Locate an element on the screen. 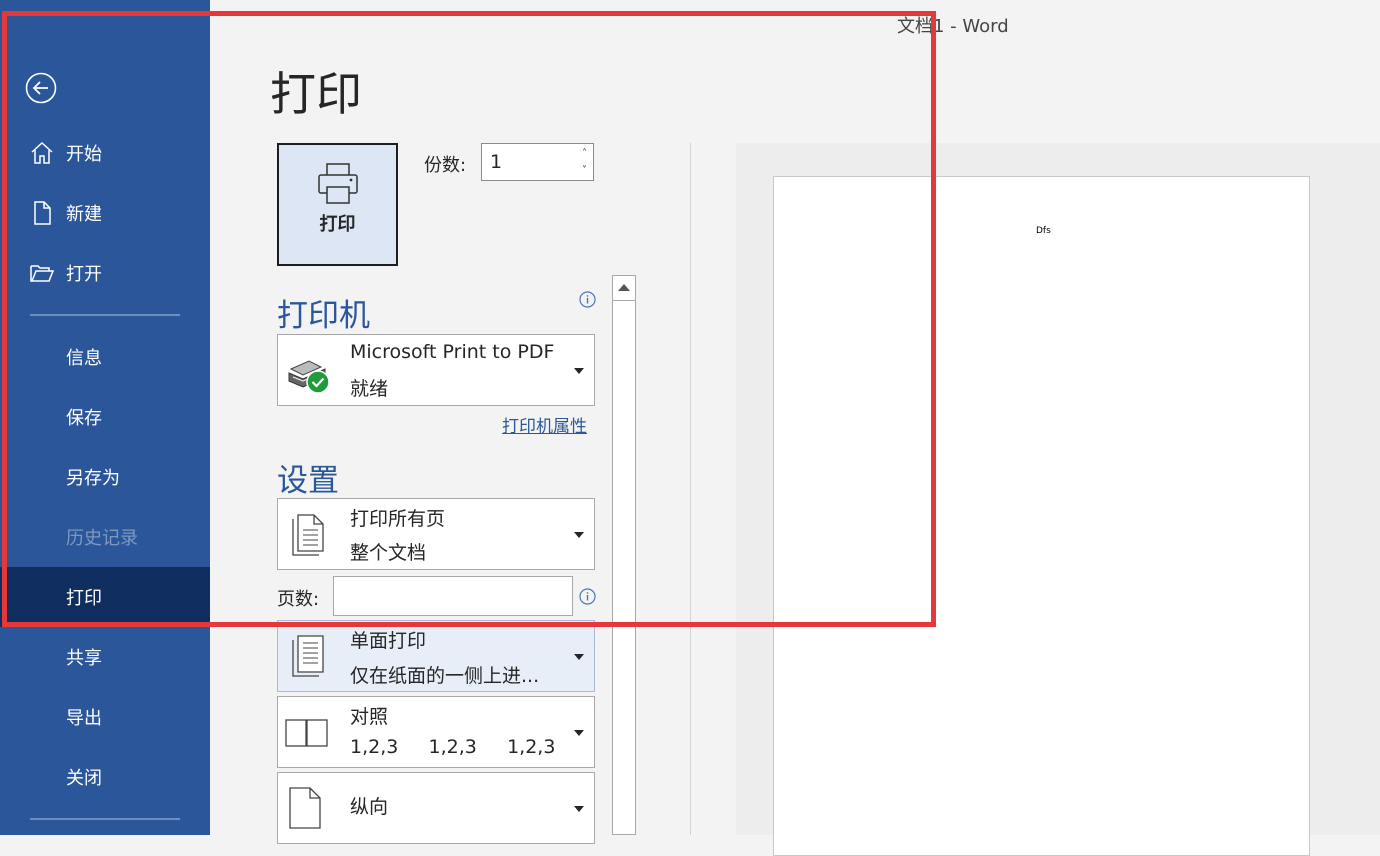 Image resolution: width=1380 pixels, height=856 pixels. nav-info-label: 信息 is located at coordinates (84, 358).